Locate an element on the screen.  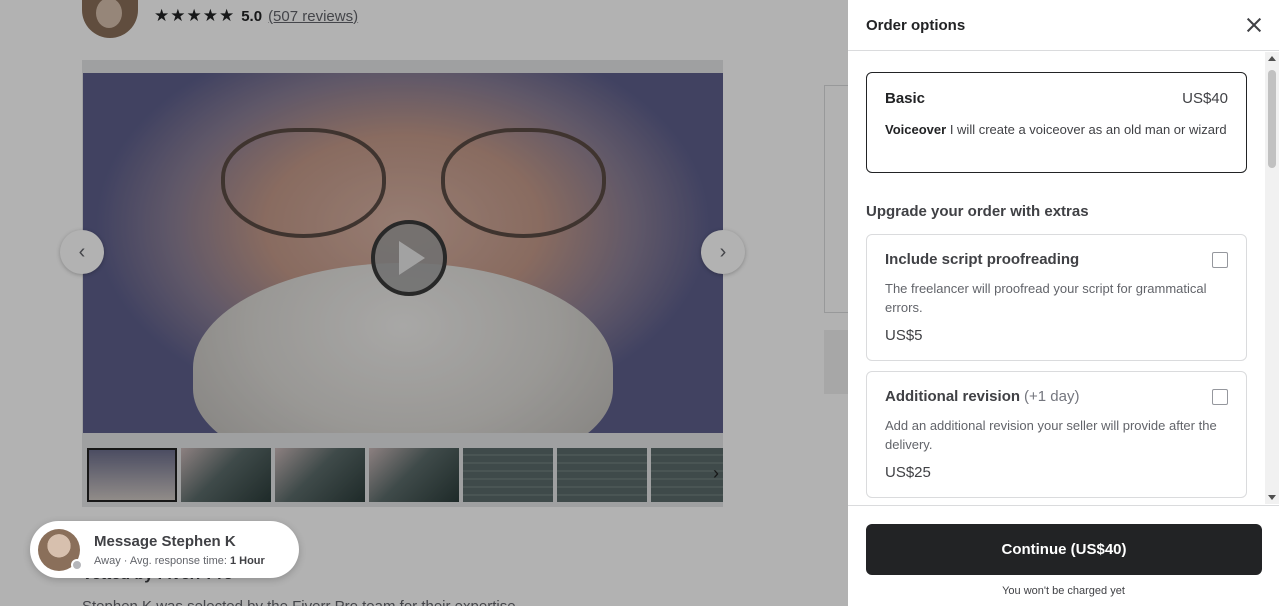
package-label: Voiceover is located at coordinates (916, 129).